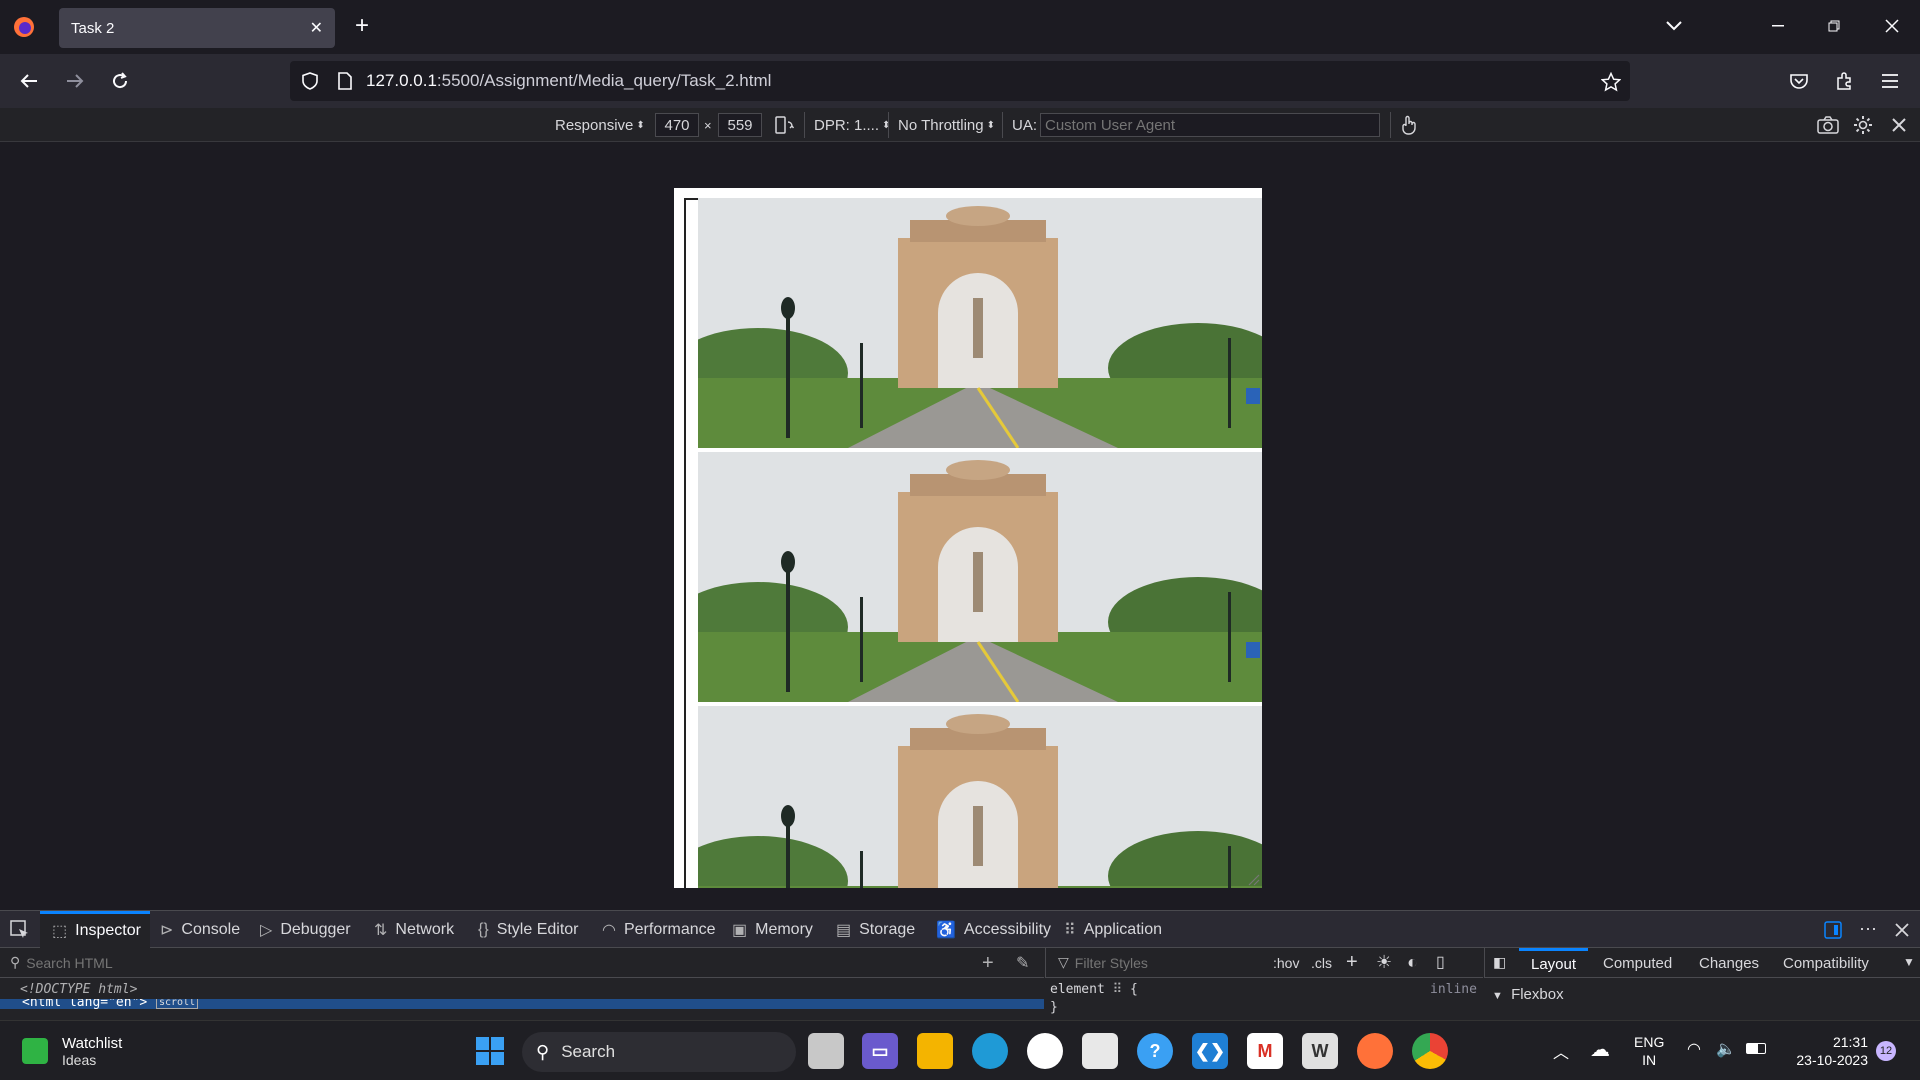 This screenshot has height=1080, width=1920. What do you see at coordinates (1637, 963) in the screenshot?
I see `tab-computed: Computed` at bounding box center [1637, 963].